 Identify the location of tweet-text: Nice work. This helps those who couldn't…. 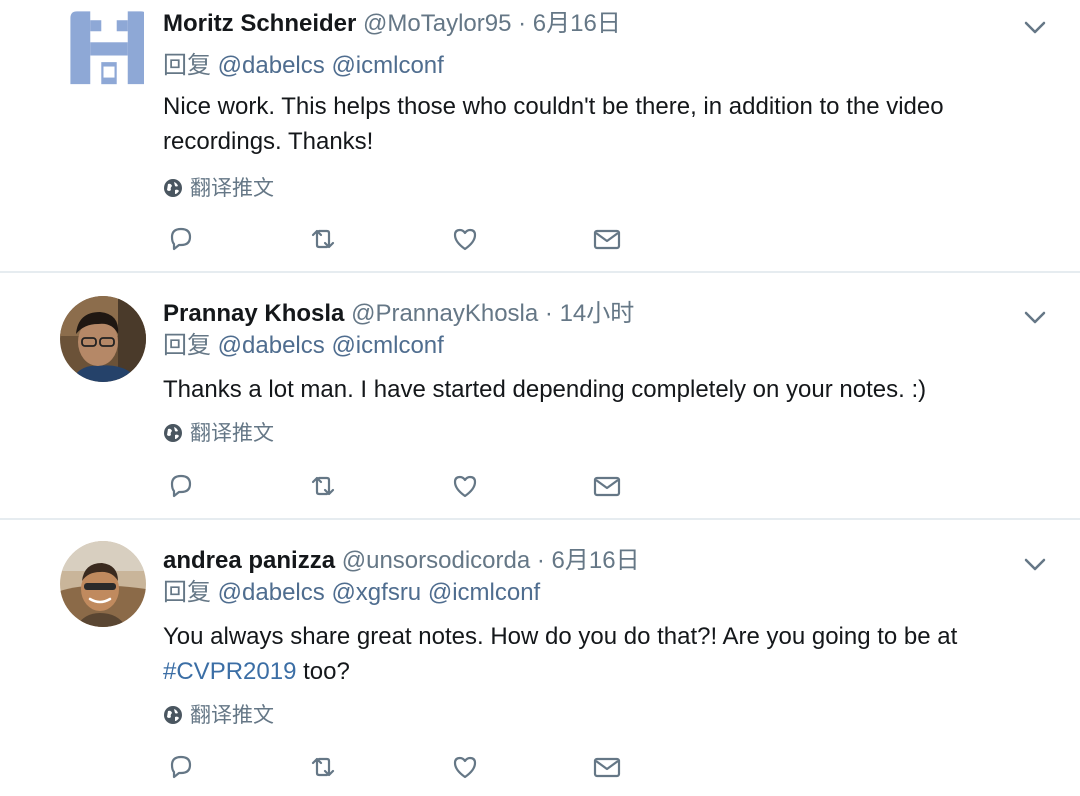
(553, 124).